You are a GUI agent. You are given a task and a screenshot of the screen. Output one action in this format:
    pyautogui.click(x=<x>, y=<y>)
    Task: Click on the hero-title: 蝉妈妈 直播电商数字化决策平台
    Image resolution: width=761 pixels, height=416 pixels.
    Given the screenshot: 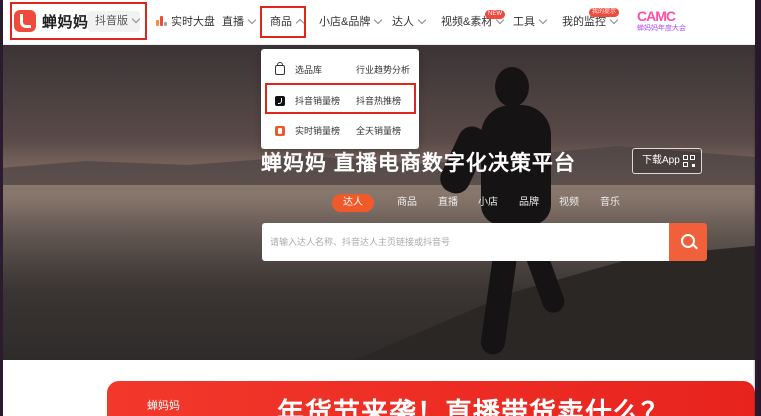 What is the action you would take?
    pyautogui.click(x=418, y=163)
    